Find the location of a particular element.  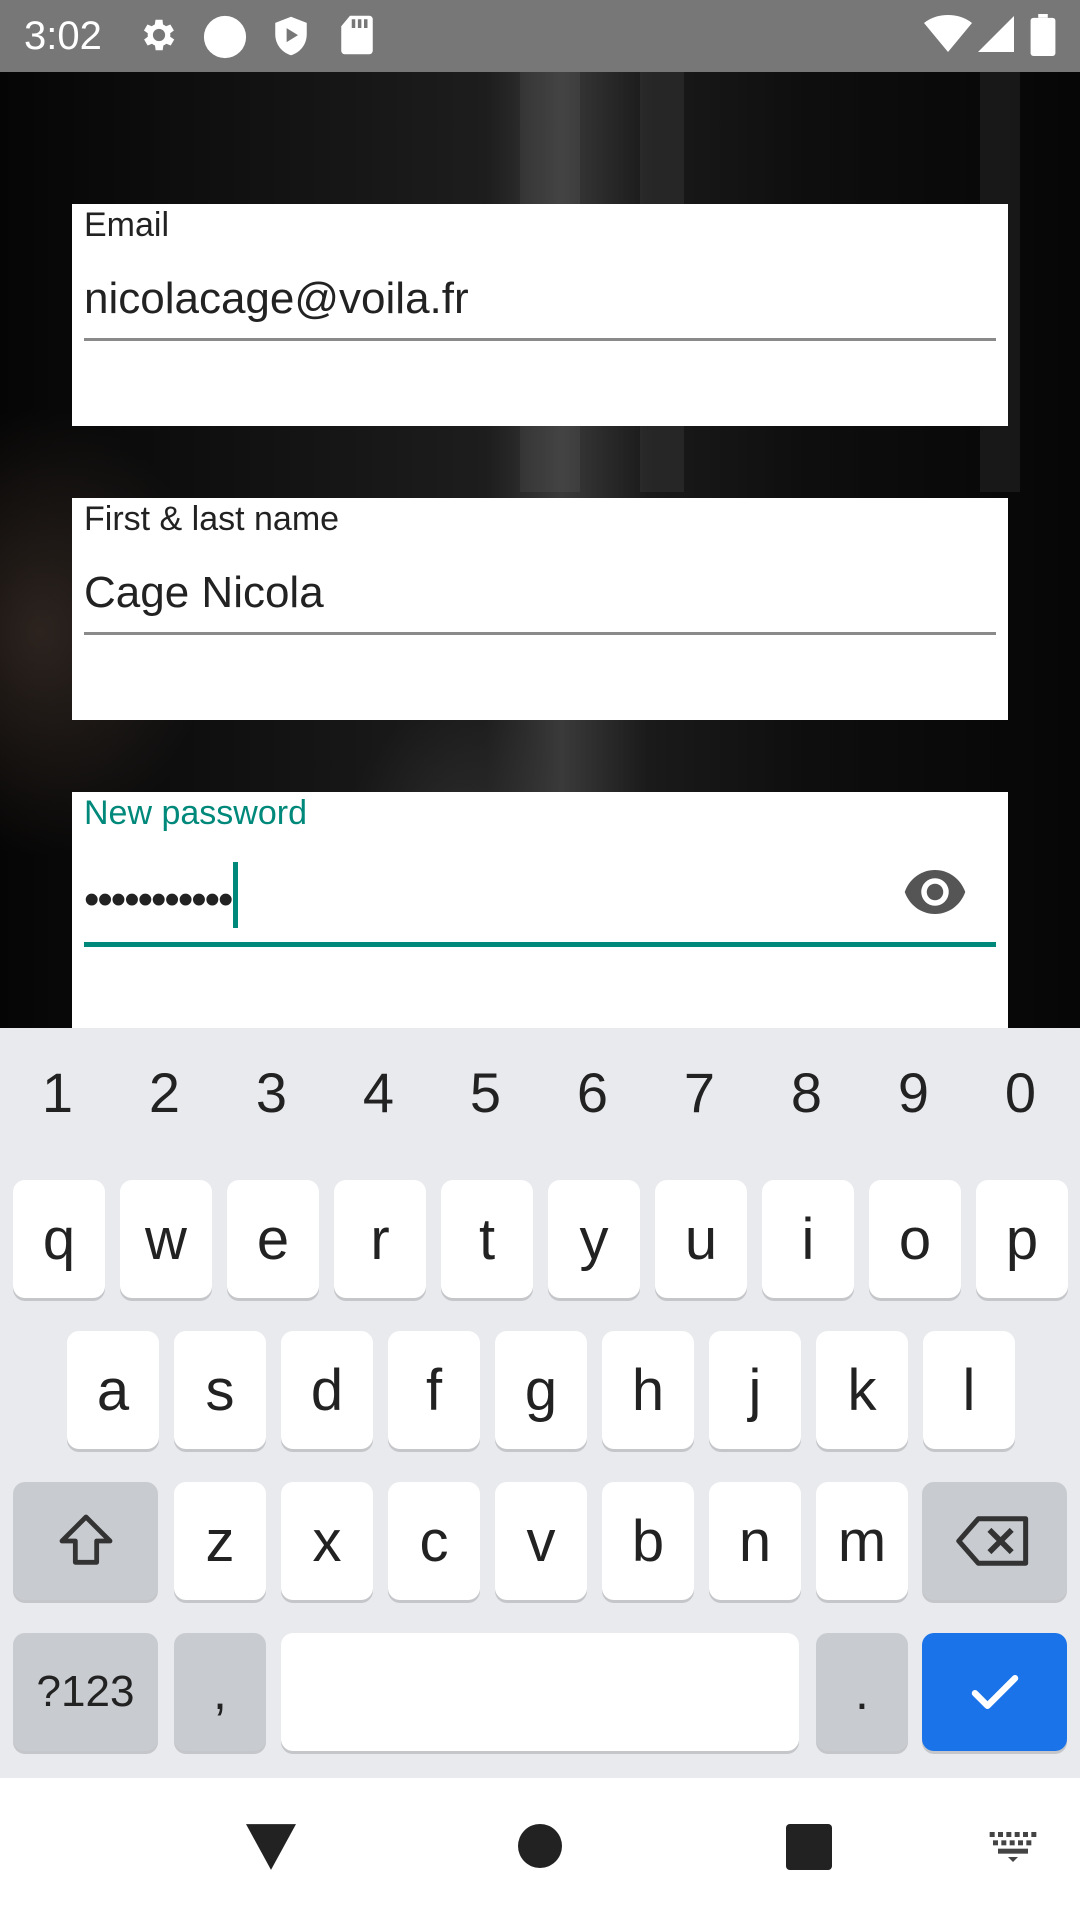

key-v: v is located at coordinates (541, 1541).